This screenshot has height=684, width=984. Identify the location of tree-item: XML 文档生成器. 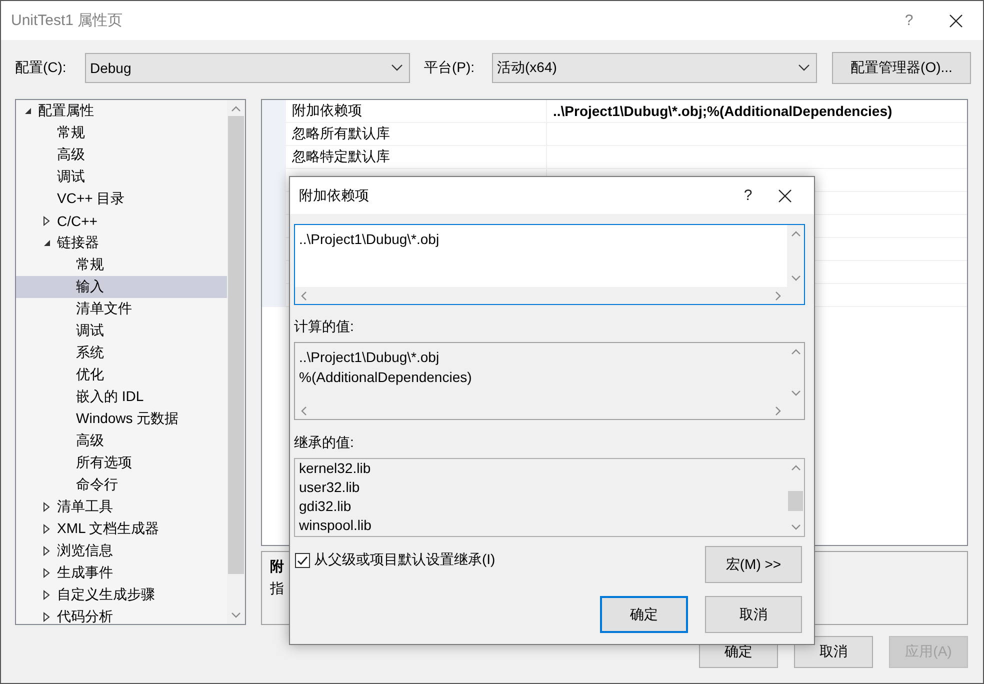
(121, 529).